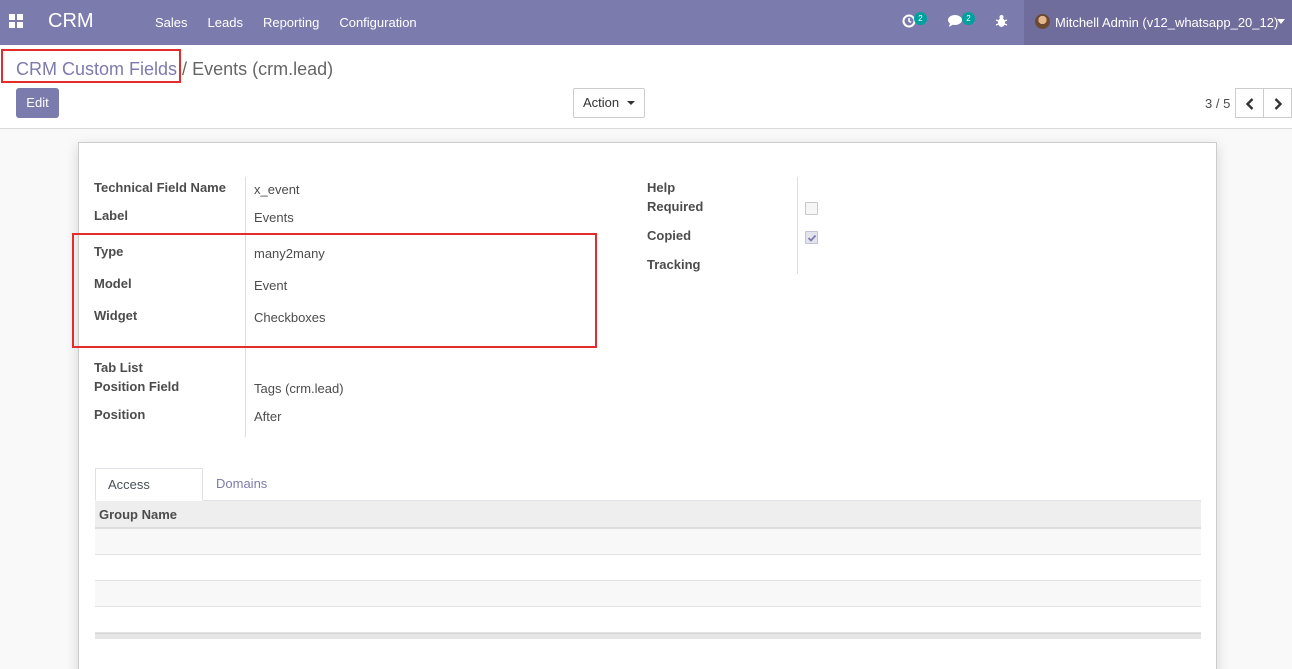 The height and width of the screenshot is (669, 1292). What do you see at coordinates (271, 285) in the screenshot?
I see `model-value: Event` at bounding box center [271, 285].